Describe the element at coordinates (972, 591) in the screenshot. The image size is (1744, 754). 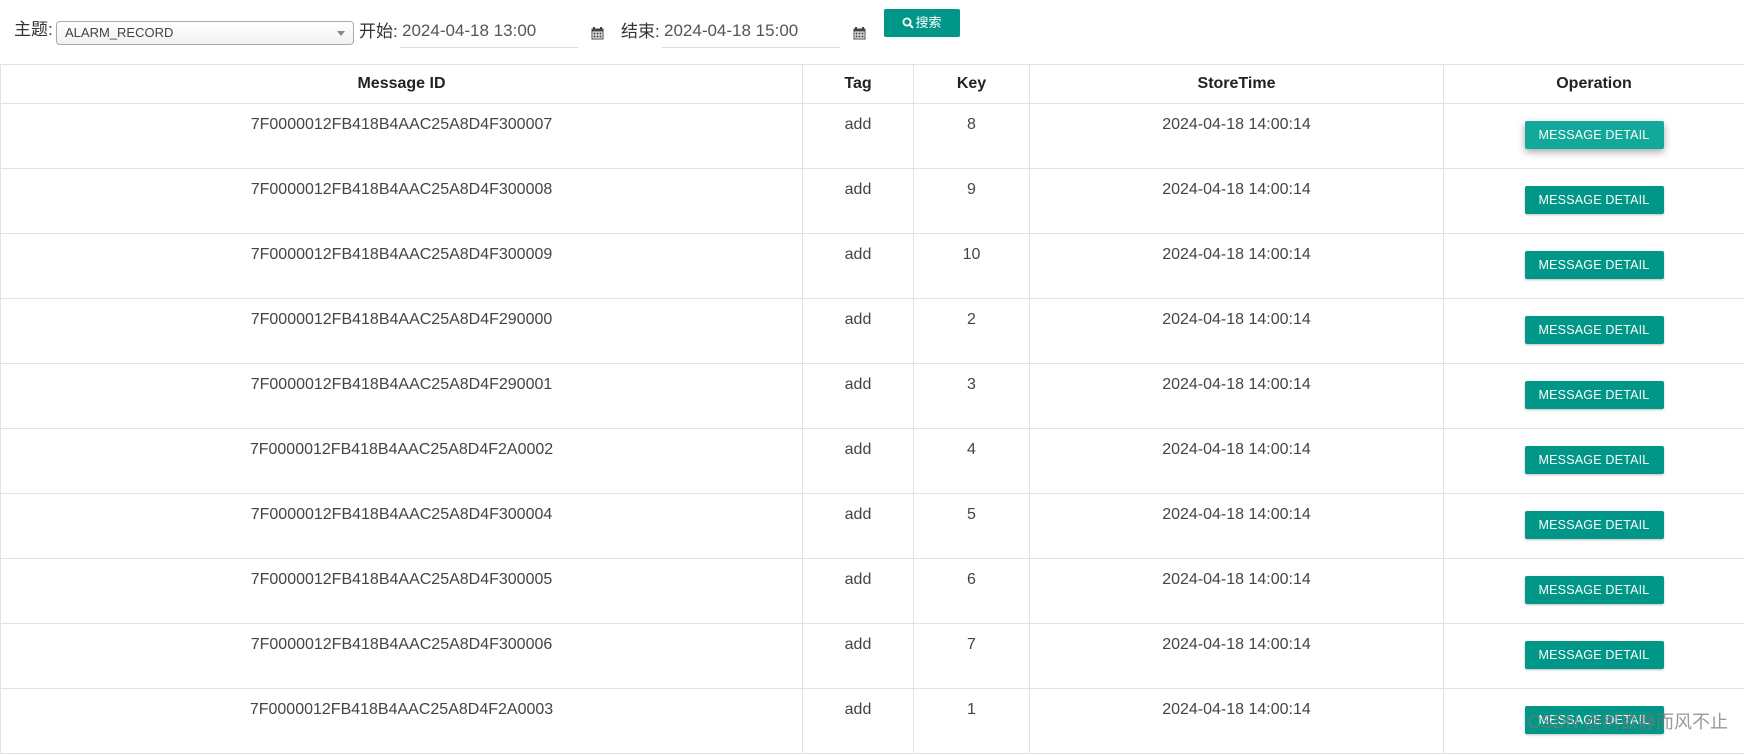
I see `key-cell: 6` at that location.